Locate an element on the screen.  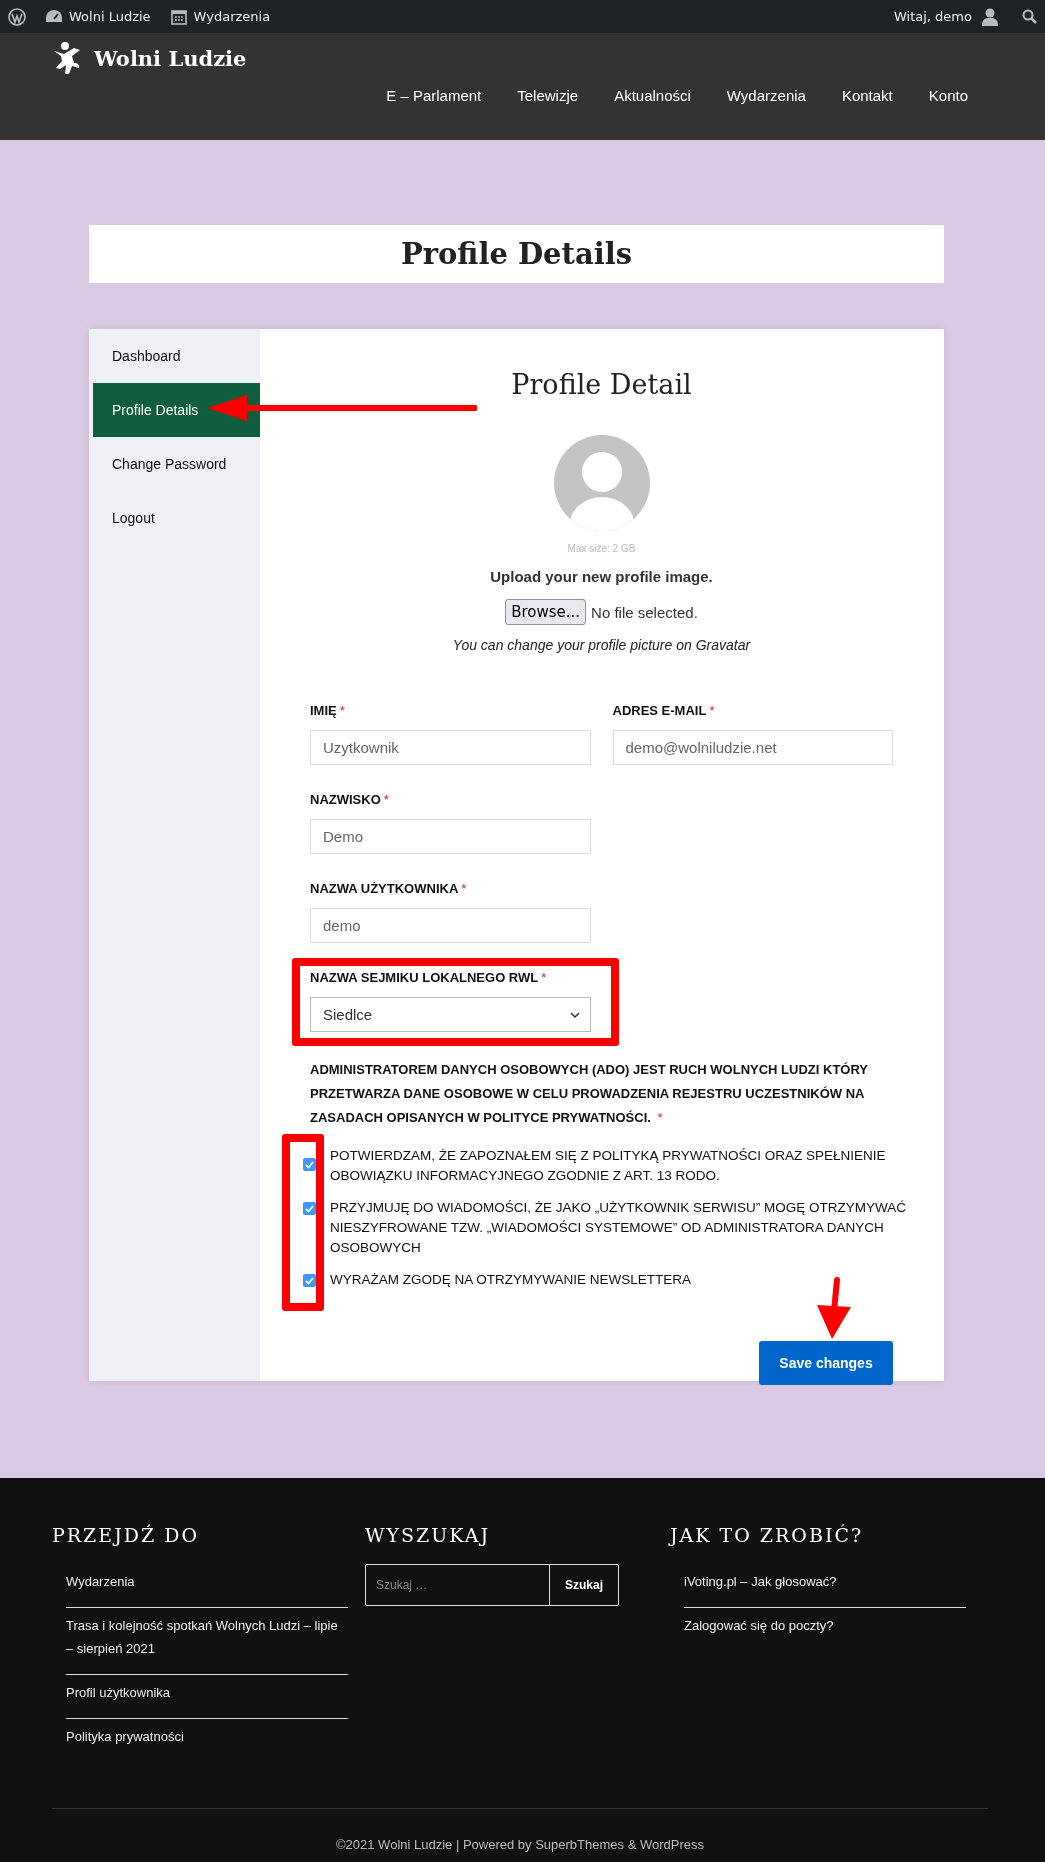
text-field: demo is located at coordinates (450, 925).